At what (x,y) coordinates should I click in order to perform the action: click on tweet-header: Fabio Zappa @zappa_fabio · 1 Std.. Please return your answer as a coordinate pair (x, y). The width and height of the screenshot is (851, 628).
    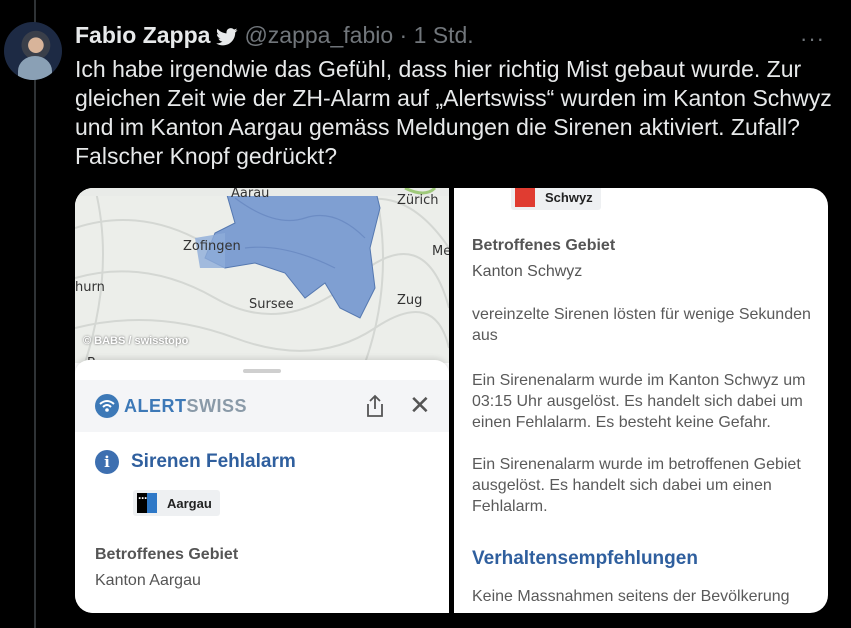
    Looking at the image, I should click on (274, 37).